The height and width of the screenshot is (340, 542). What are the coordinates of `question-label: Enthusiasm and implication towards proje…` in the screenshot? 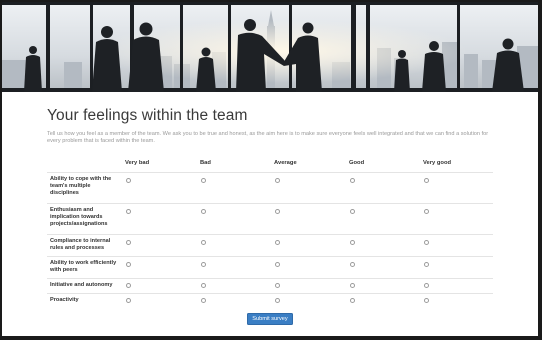 It's located at (79, 217).